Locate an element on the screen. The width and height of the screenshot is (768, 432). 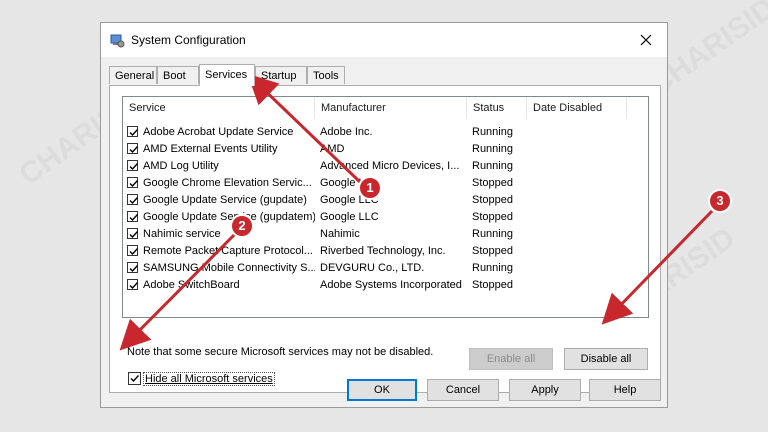
service-name: Google Update Service (gupdatem) is located at coordinates (229, 217).